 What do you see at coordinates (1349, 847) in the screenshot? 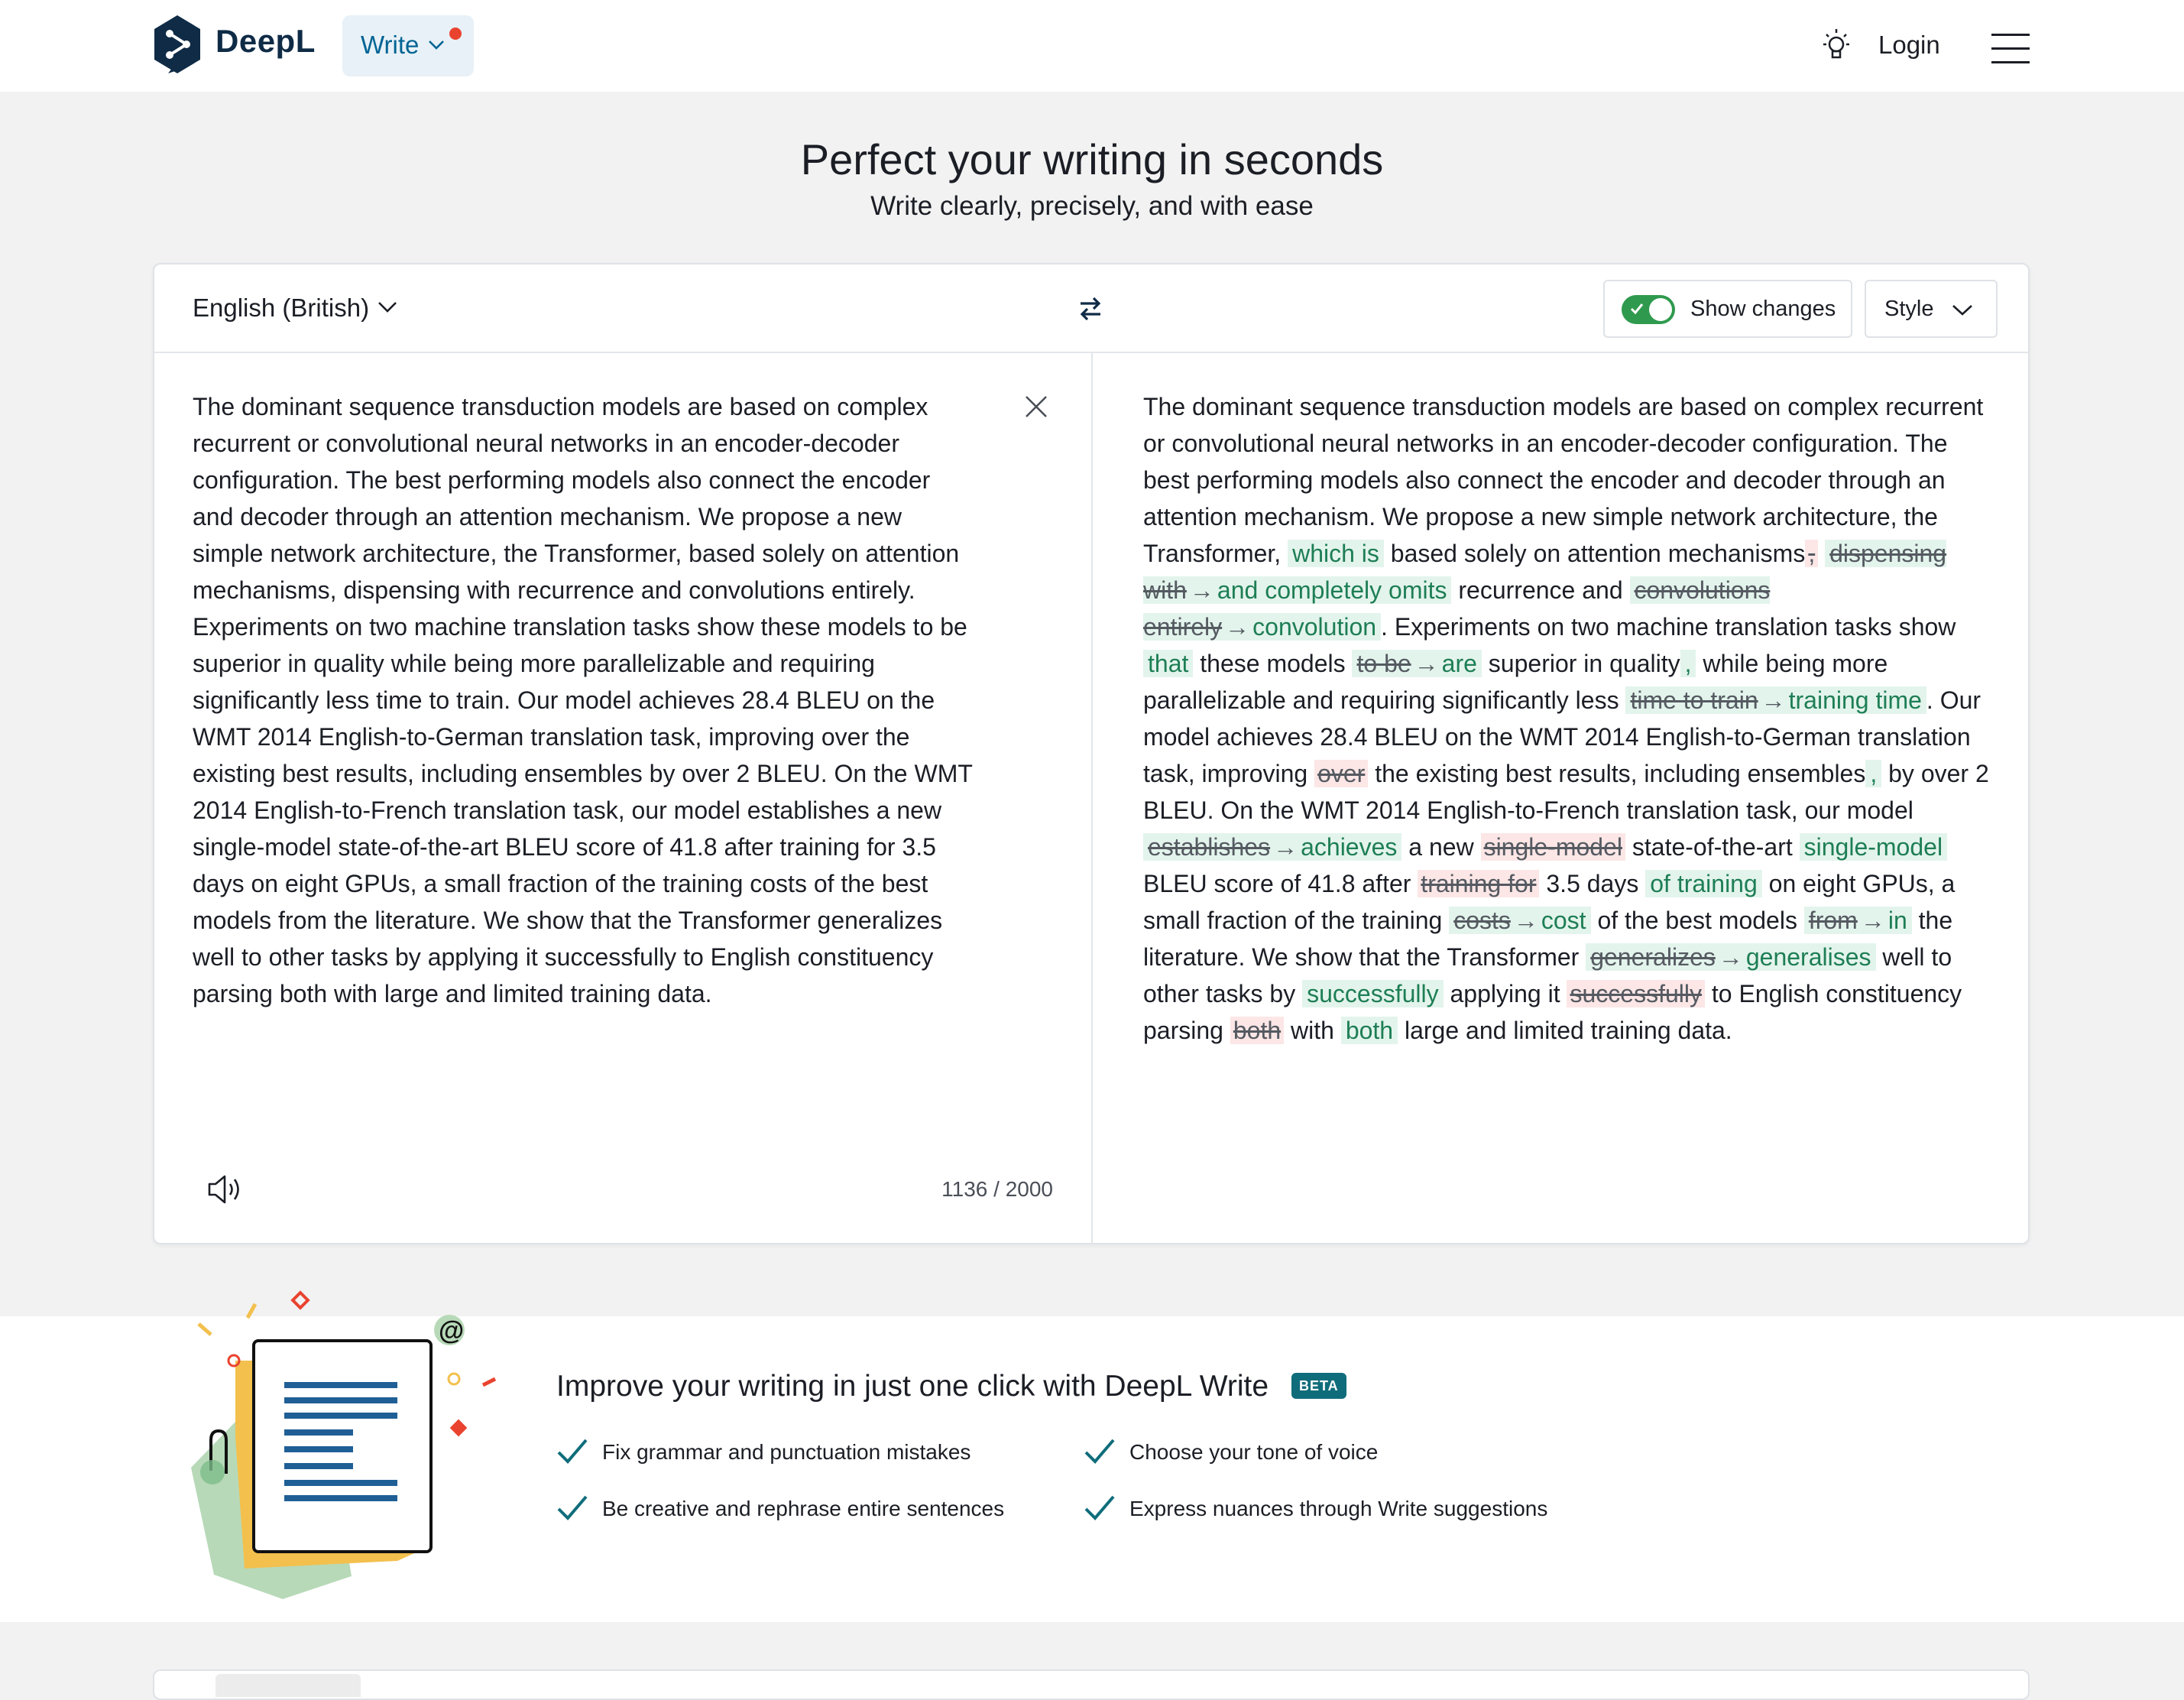
I see `replacement-text: achieves` at bounding box center [1349, 847].